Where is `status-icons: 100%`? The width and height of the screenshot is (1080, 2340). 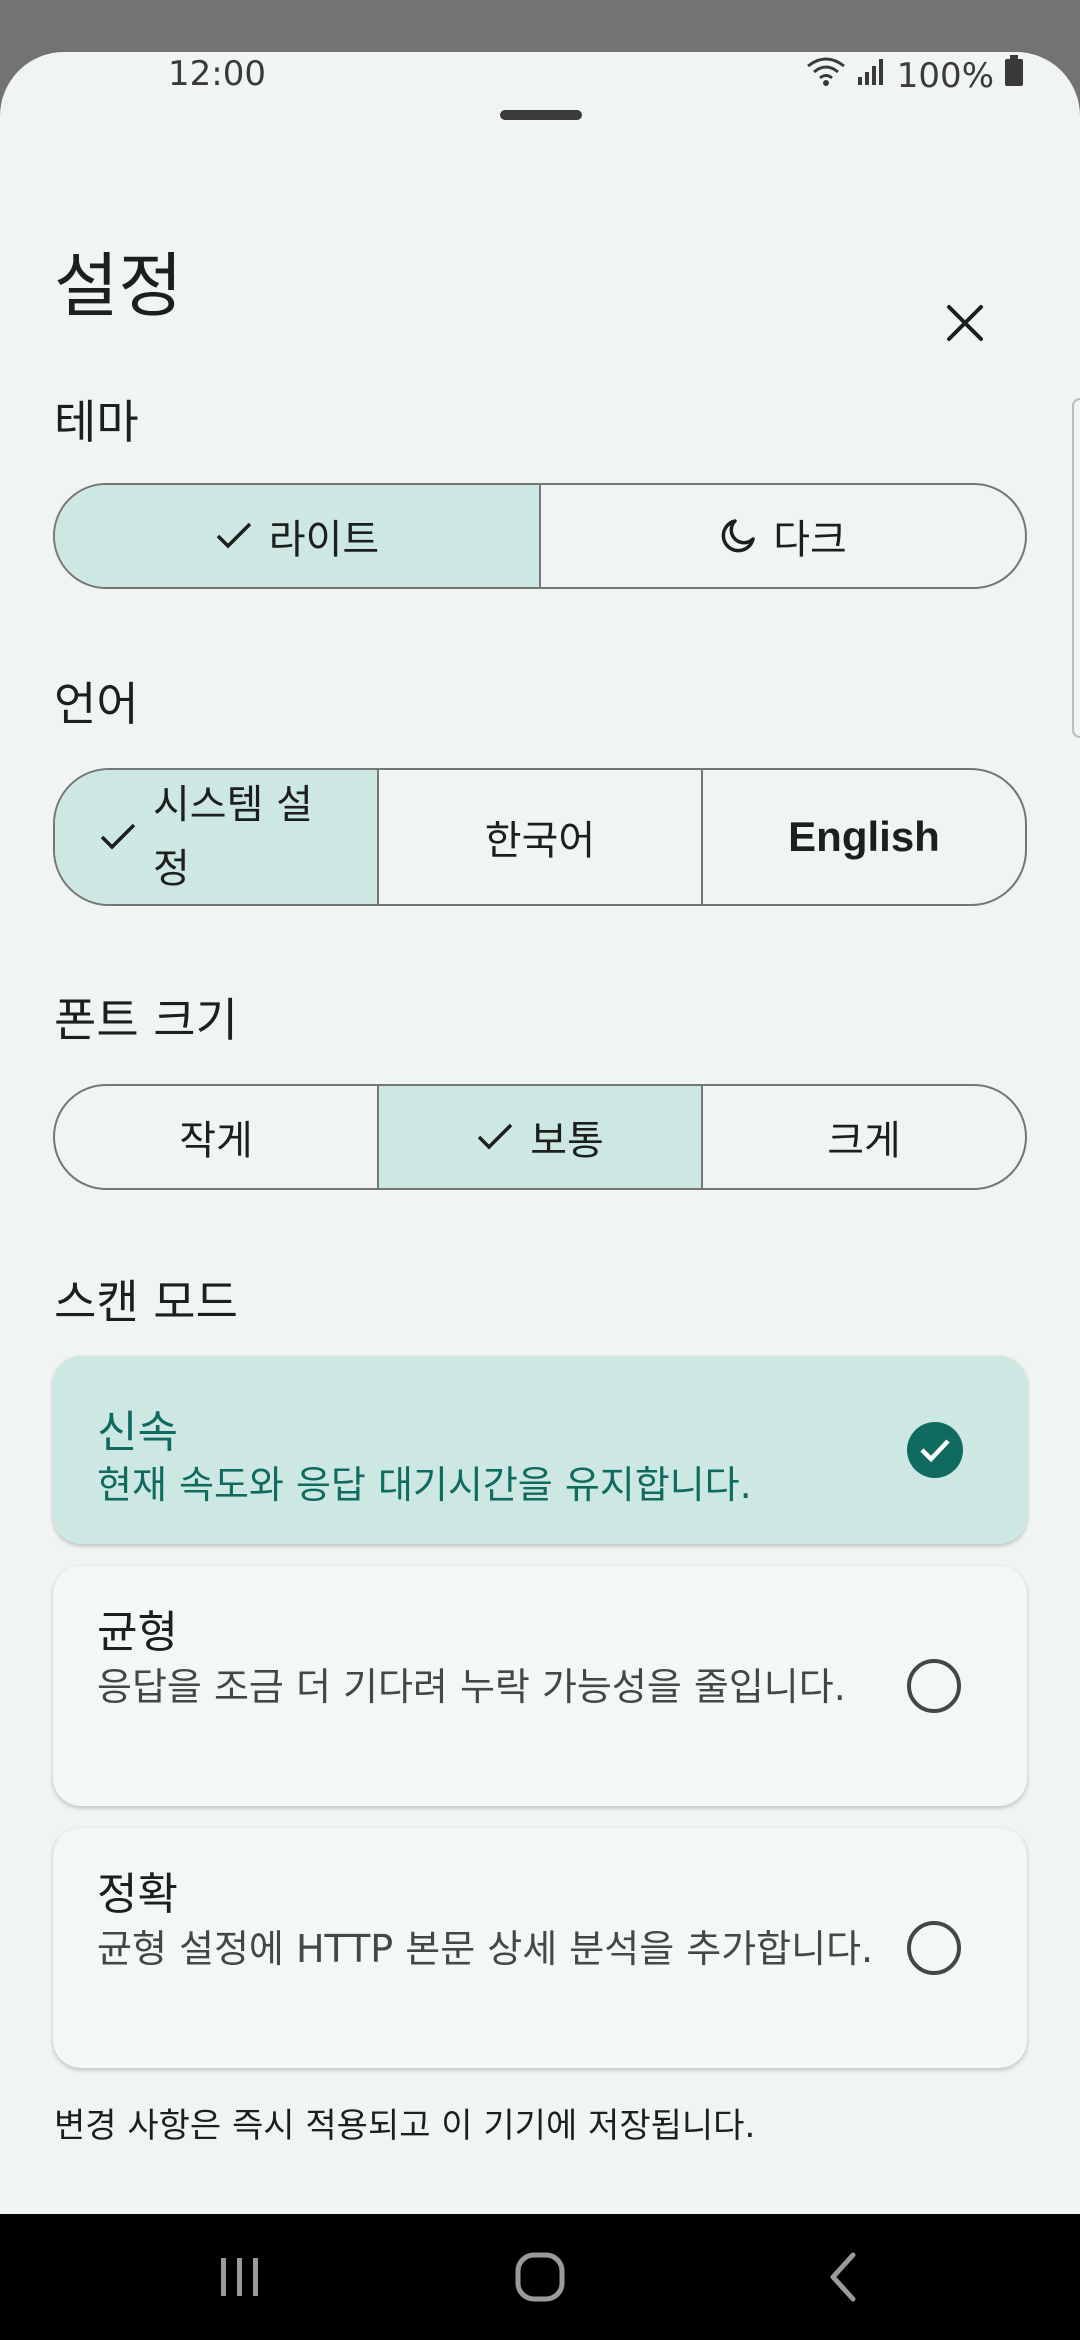
status-icons: 100% is located at coordinates (914, 75).